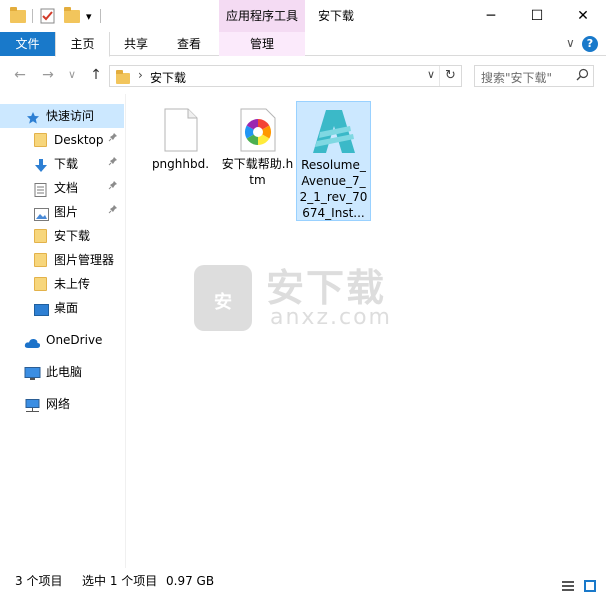 The height and width of the screenshot is (594, 606). Describe the element at coordinates (331, 317) in the screenshot. I see `watermark-url: anxz.com` at that location.